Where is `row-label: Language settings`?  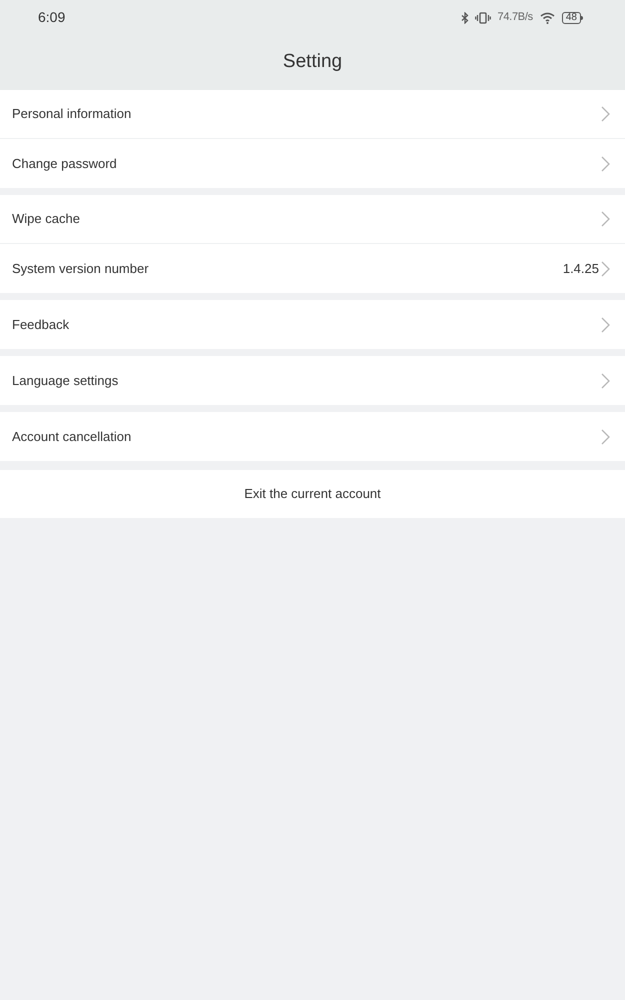
row-label: Language settings is located at coordinates (66, 381).